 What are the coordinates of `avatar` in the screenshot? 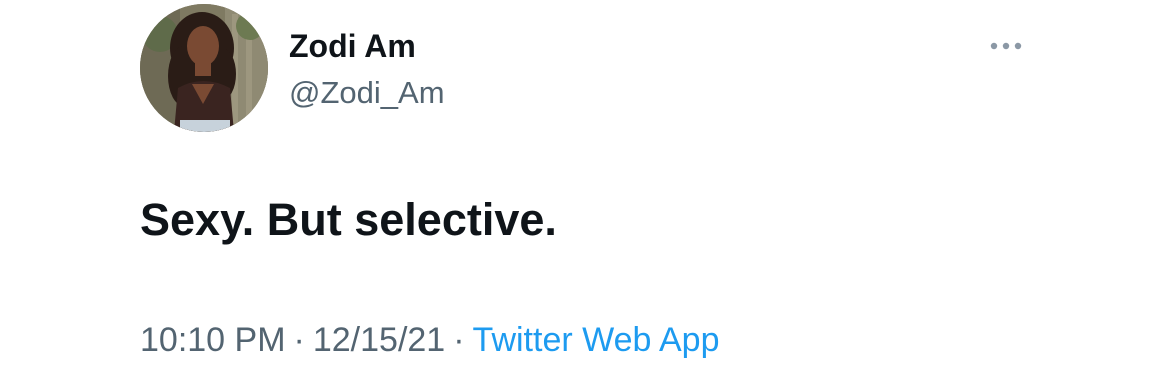 It's located at (204, 68).